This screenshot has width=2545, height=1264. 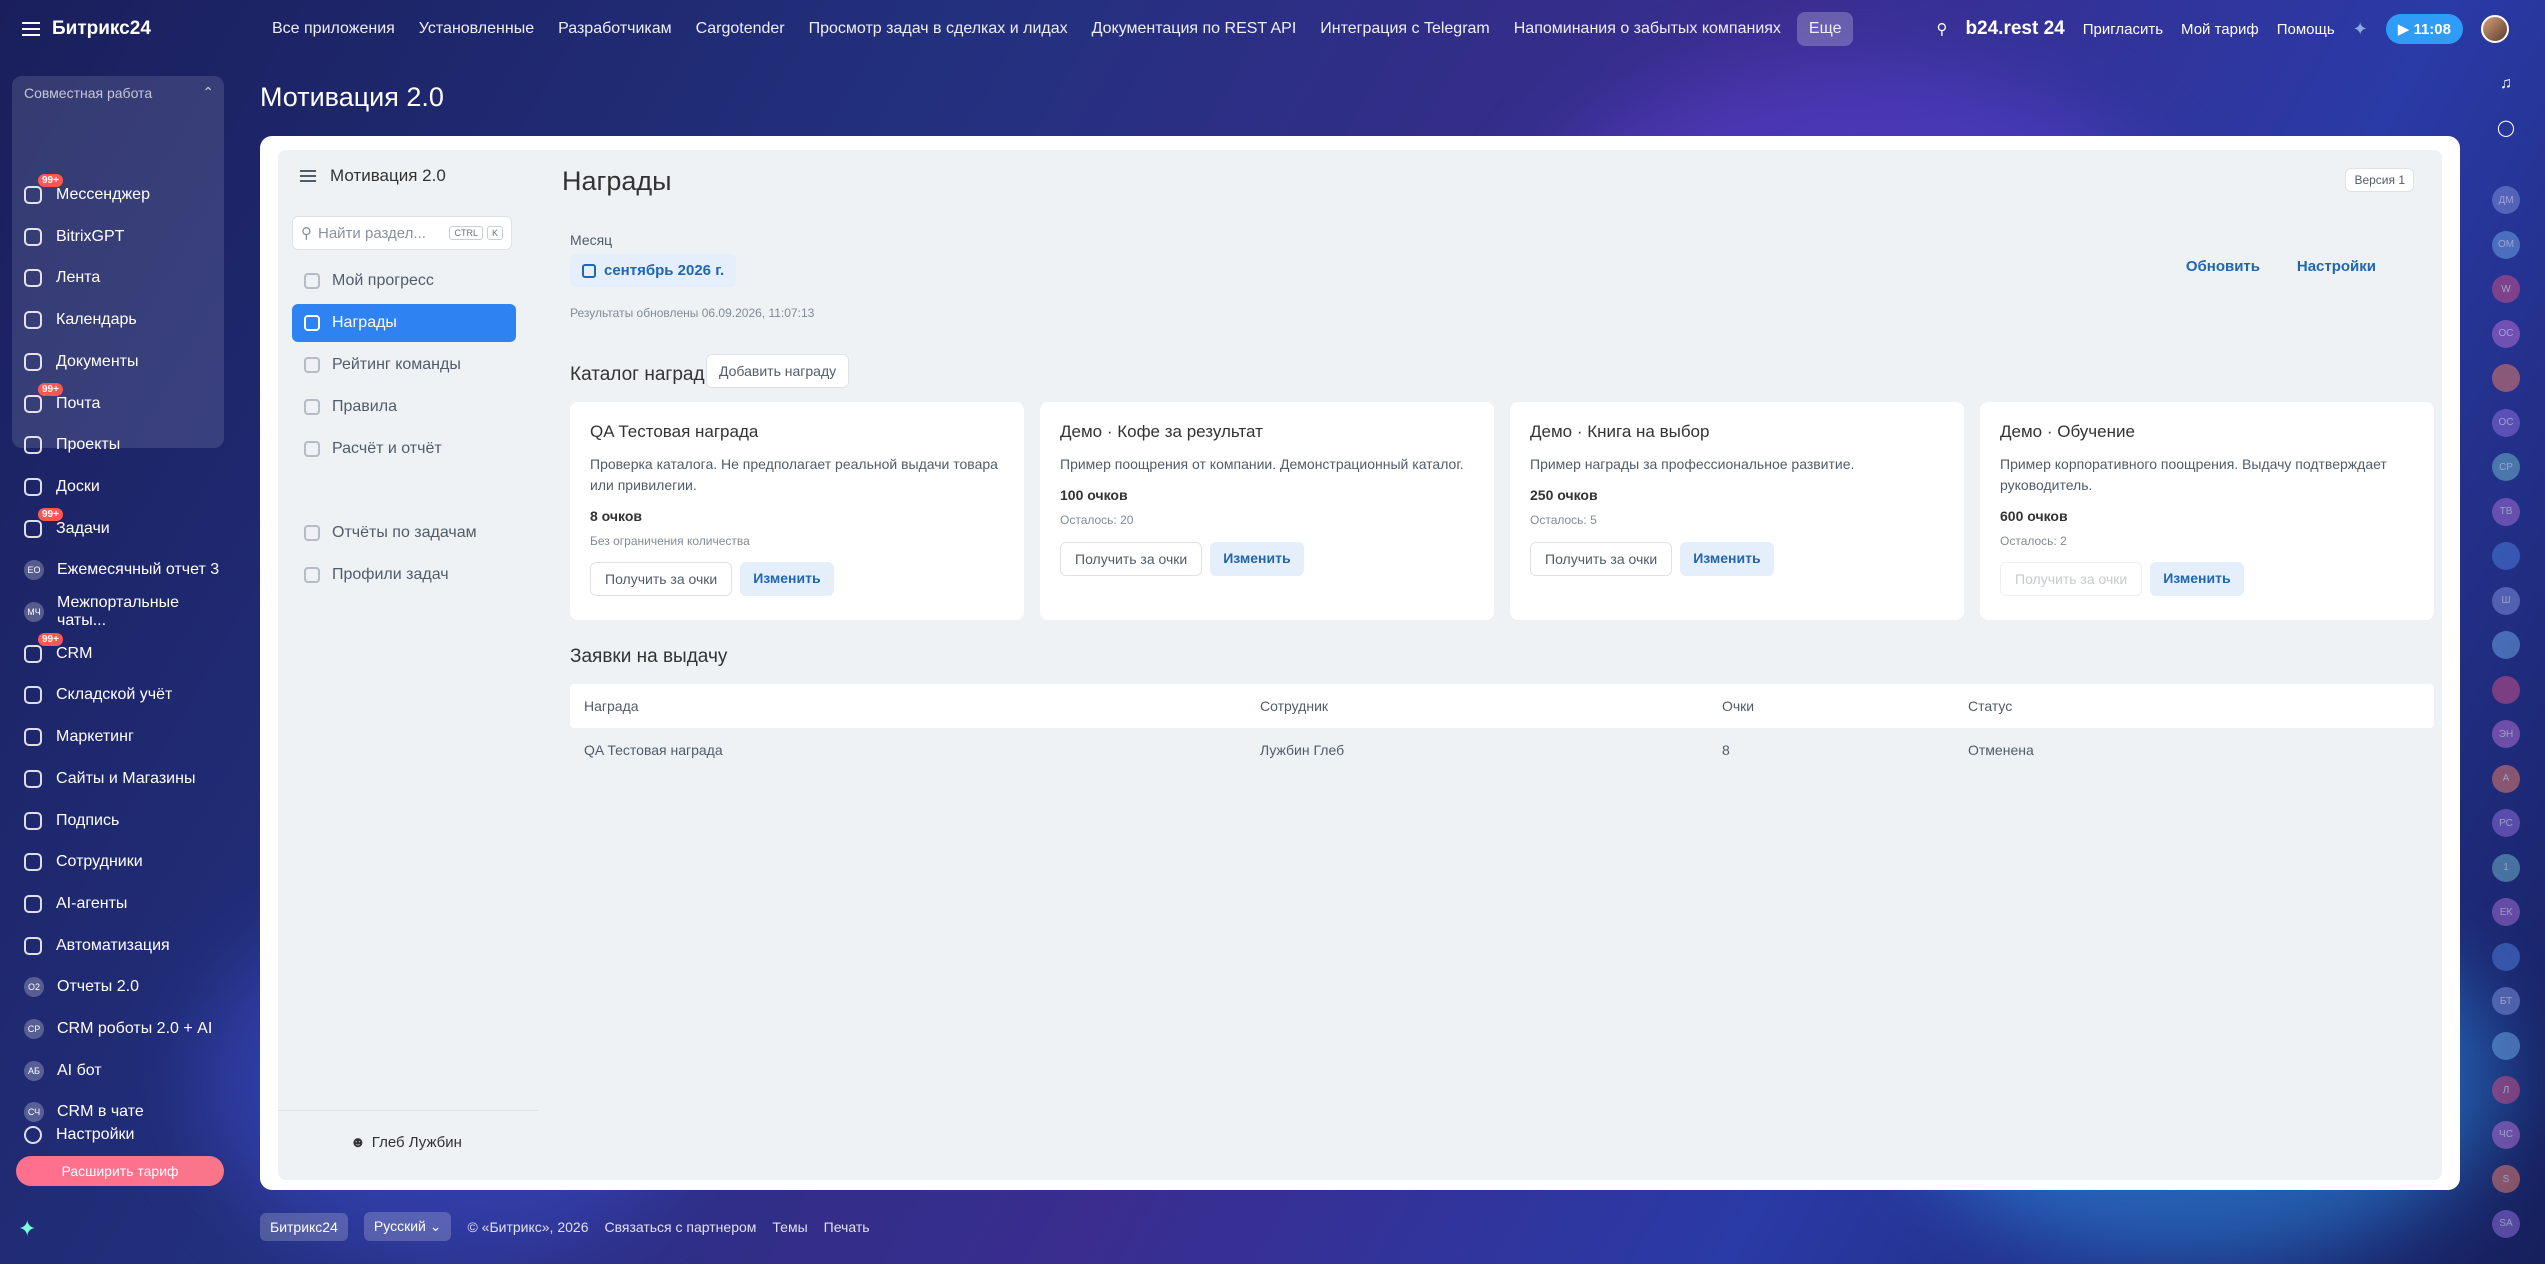 I want to click on sidebar-item: Лента, so click(x=124, y=278).